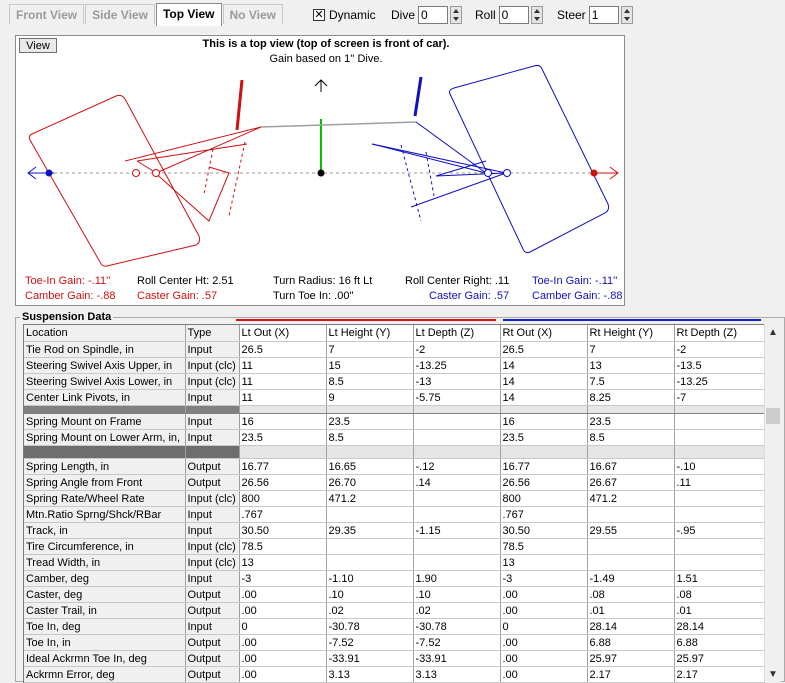  Describe the element at coordinates (283, 530) in the screenshot. I see `value-cell: 30.50` at that location.